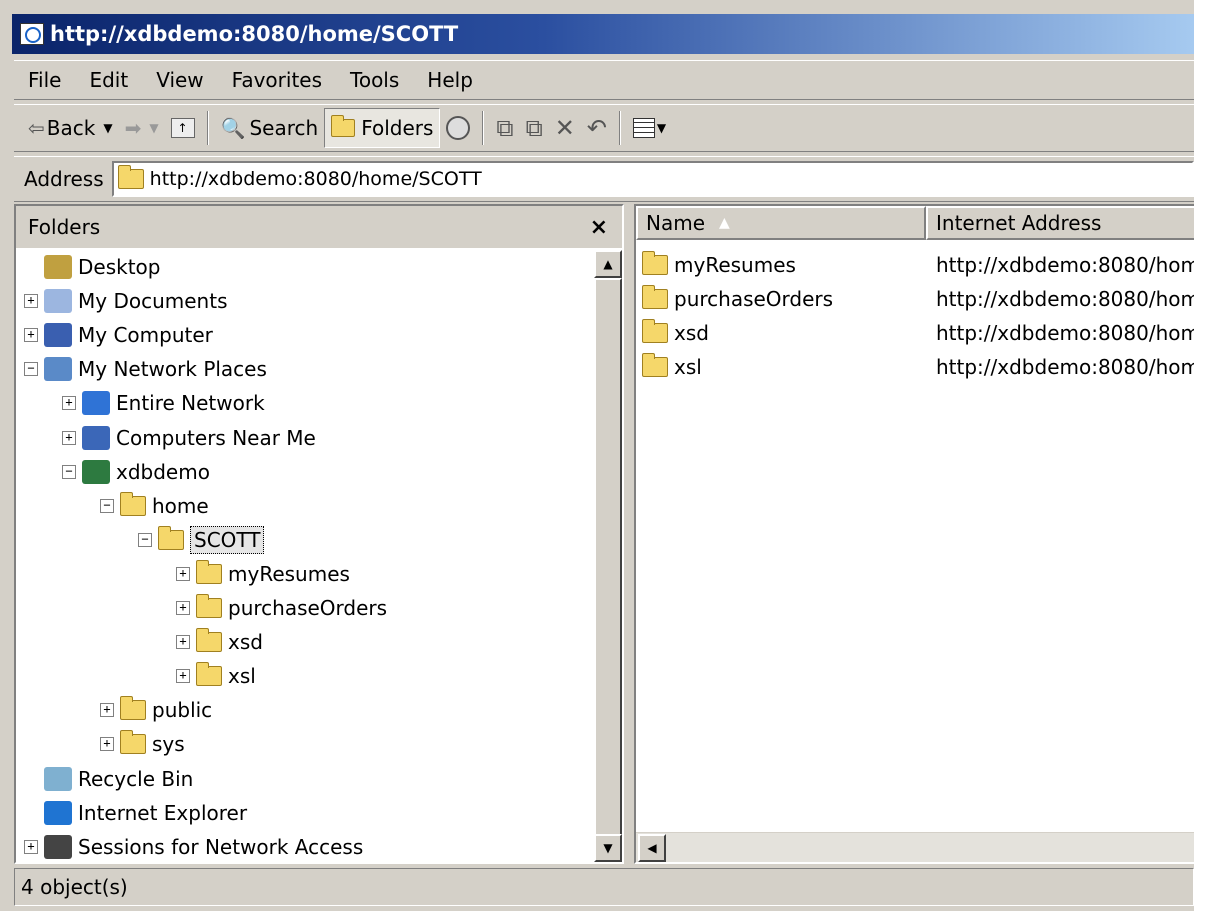 The height and width of the screenshot is (911, 1205). What do you see at coordinates (343, 126) in the screenshot?
I see `folders-icon` at bounding box center [343, 126].